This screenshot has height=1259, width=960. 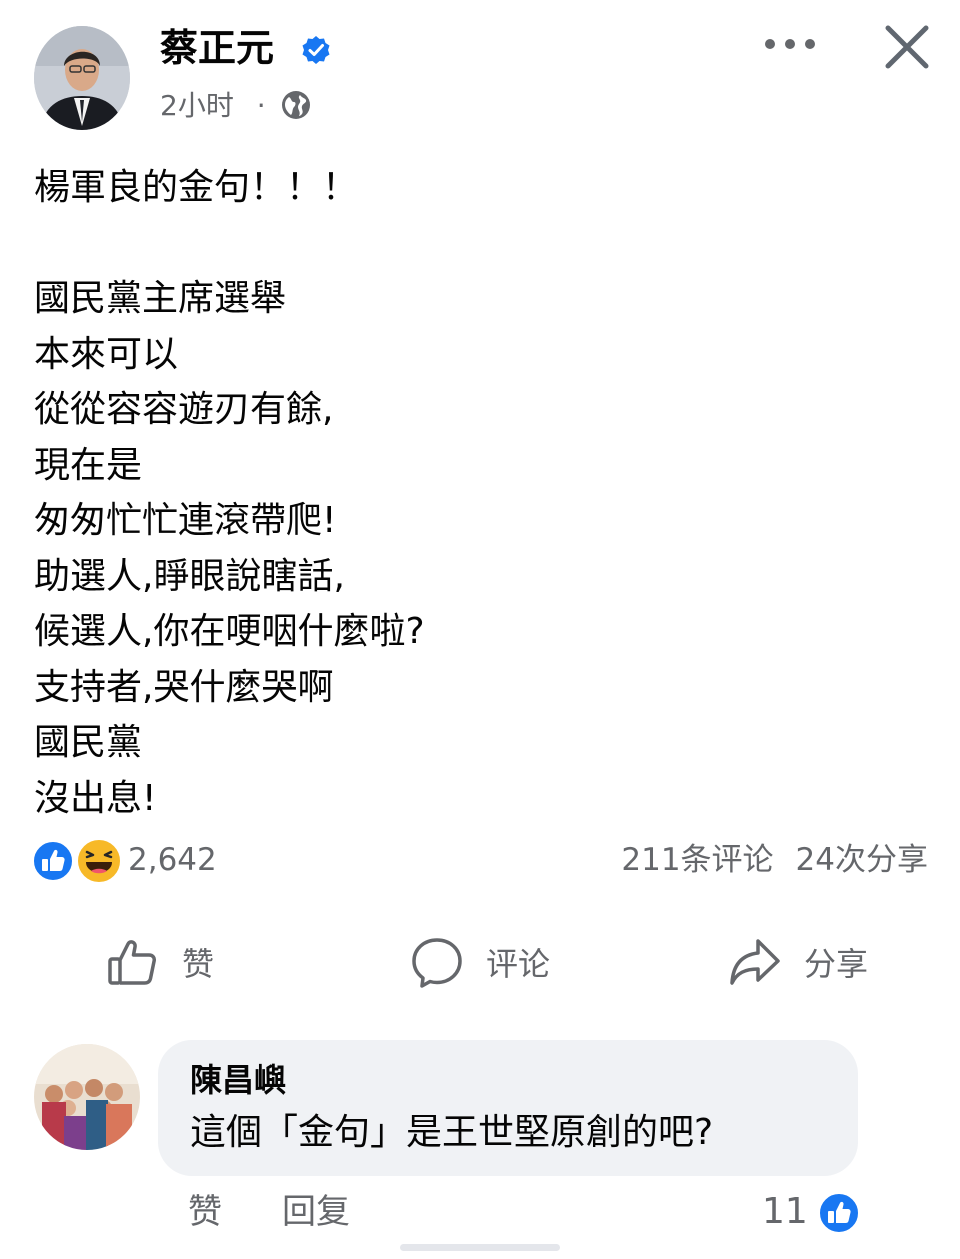 What do you see at coordinates (172, 860) in the screenshot?
I see `reaction-count: 2,642` at bounding box center [172, 860].